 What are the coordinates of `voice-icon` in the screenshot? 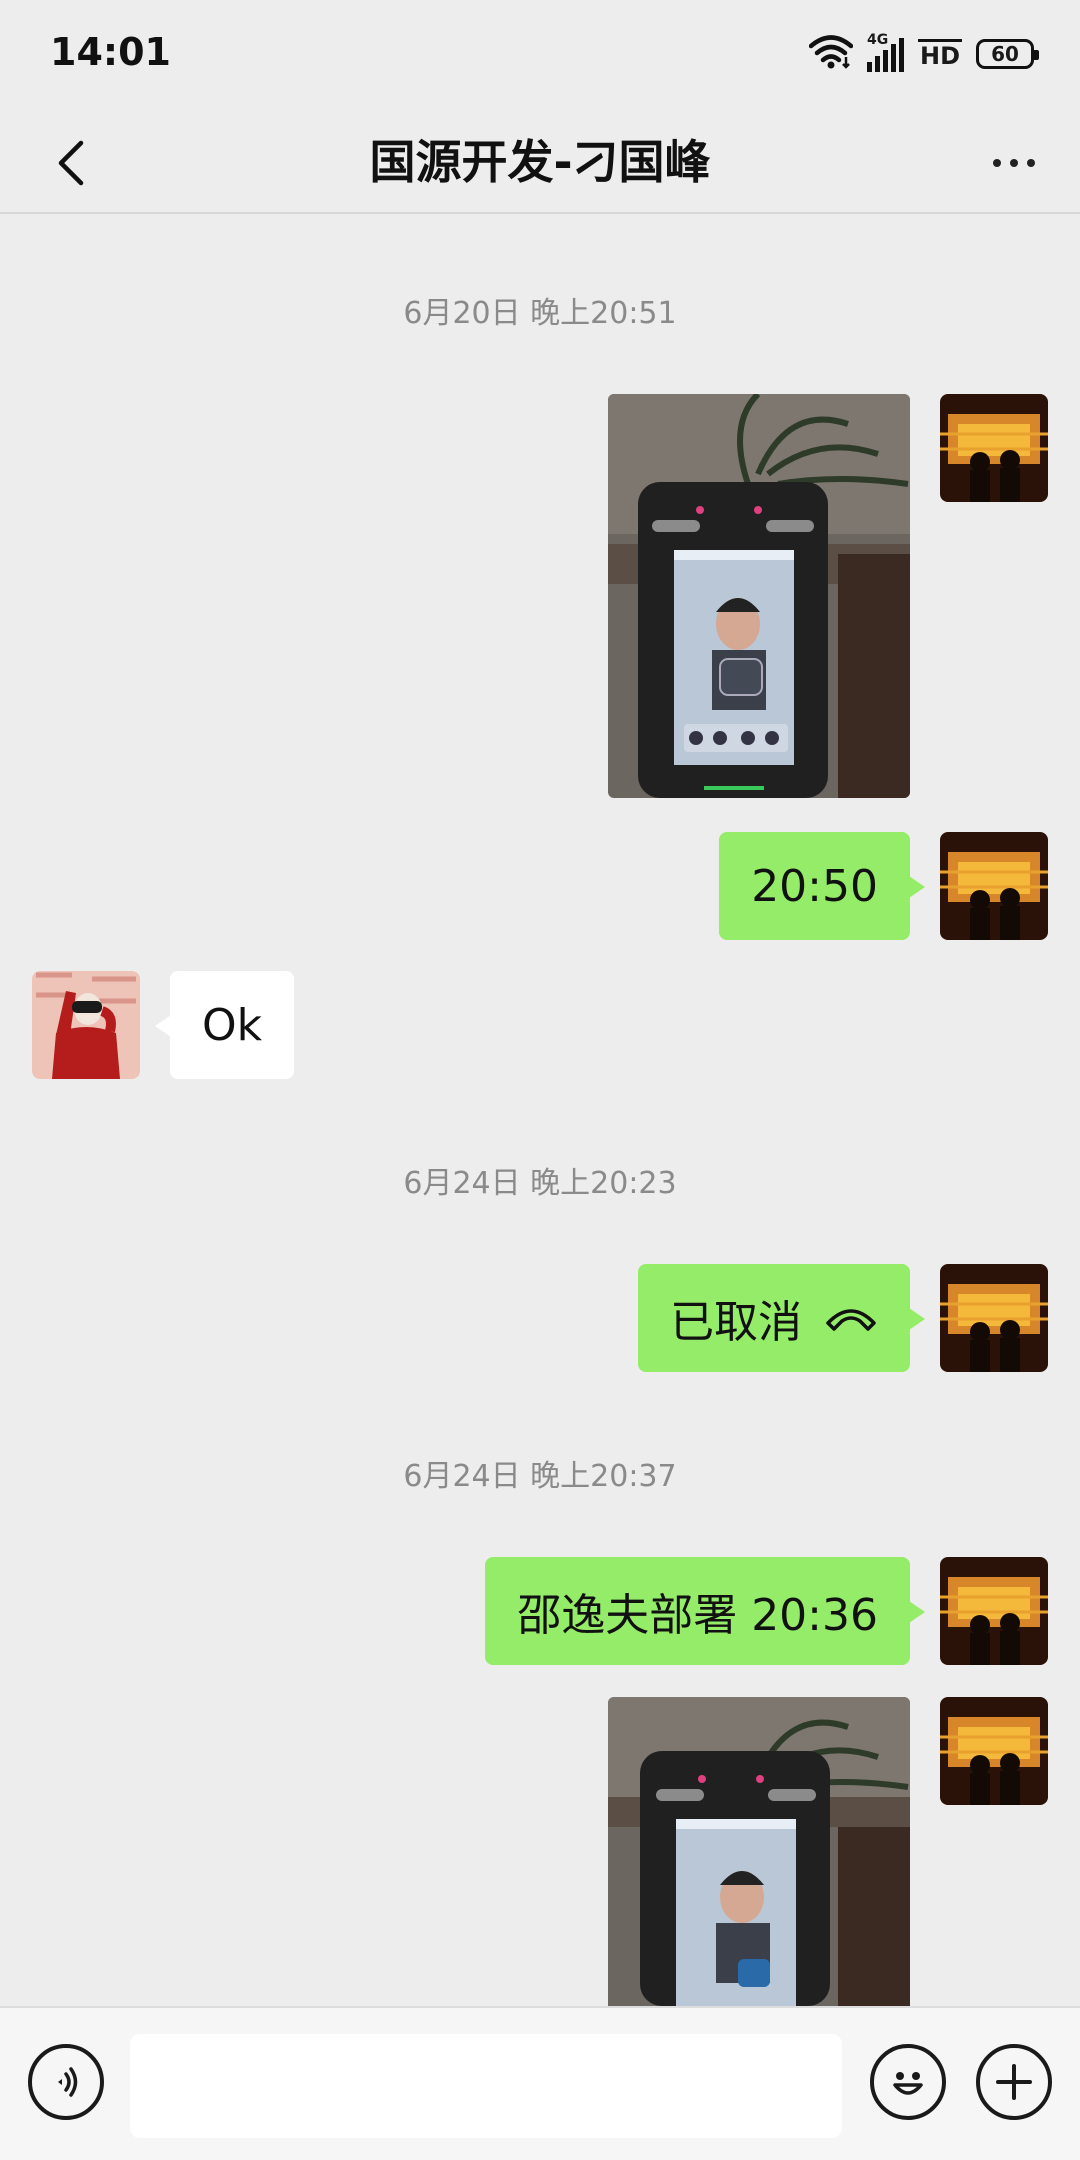 It's located at (68, 2082).